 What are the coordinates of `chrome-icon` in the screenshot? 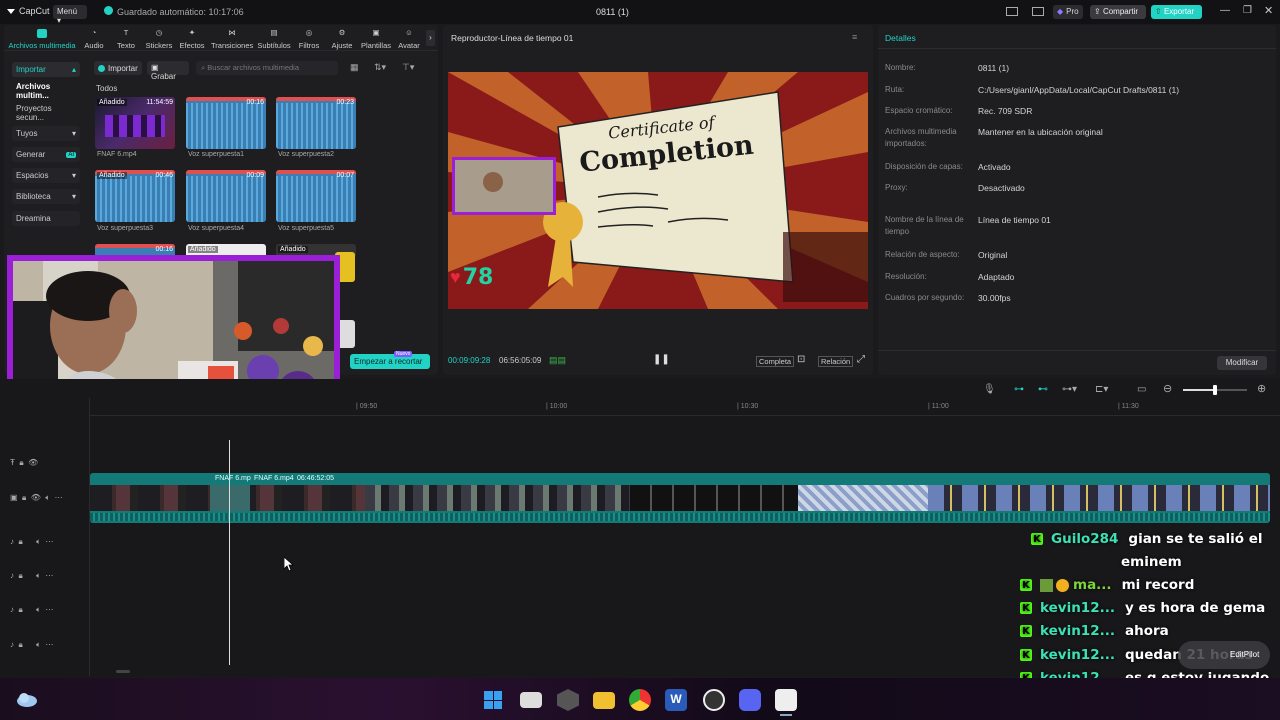 It's located at (640, 700).